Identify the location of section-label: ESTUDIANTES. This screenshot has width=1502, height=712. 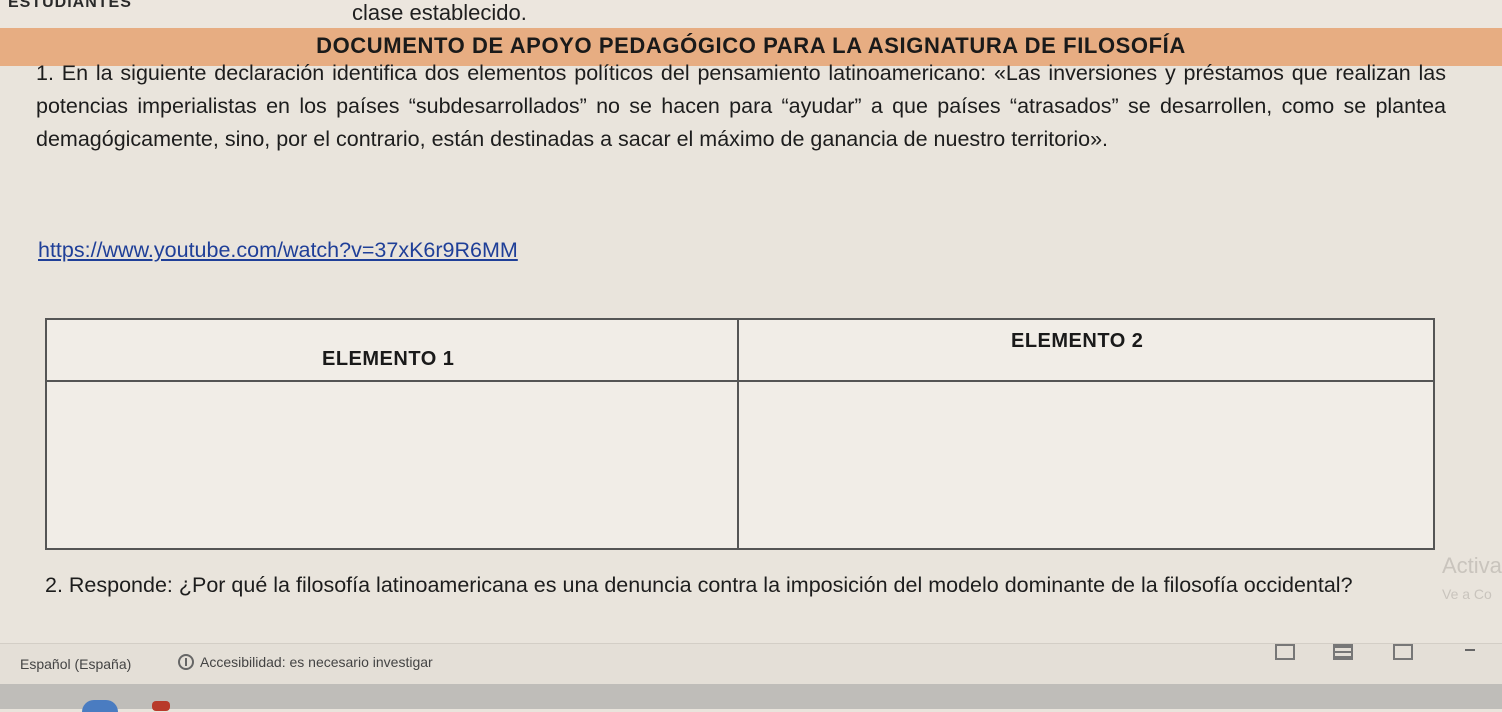
(70, 5).